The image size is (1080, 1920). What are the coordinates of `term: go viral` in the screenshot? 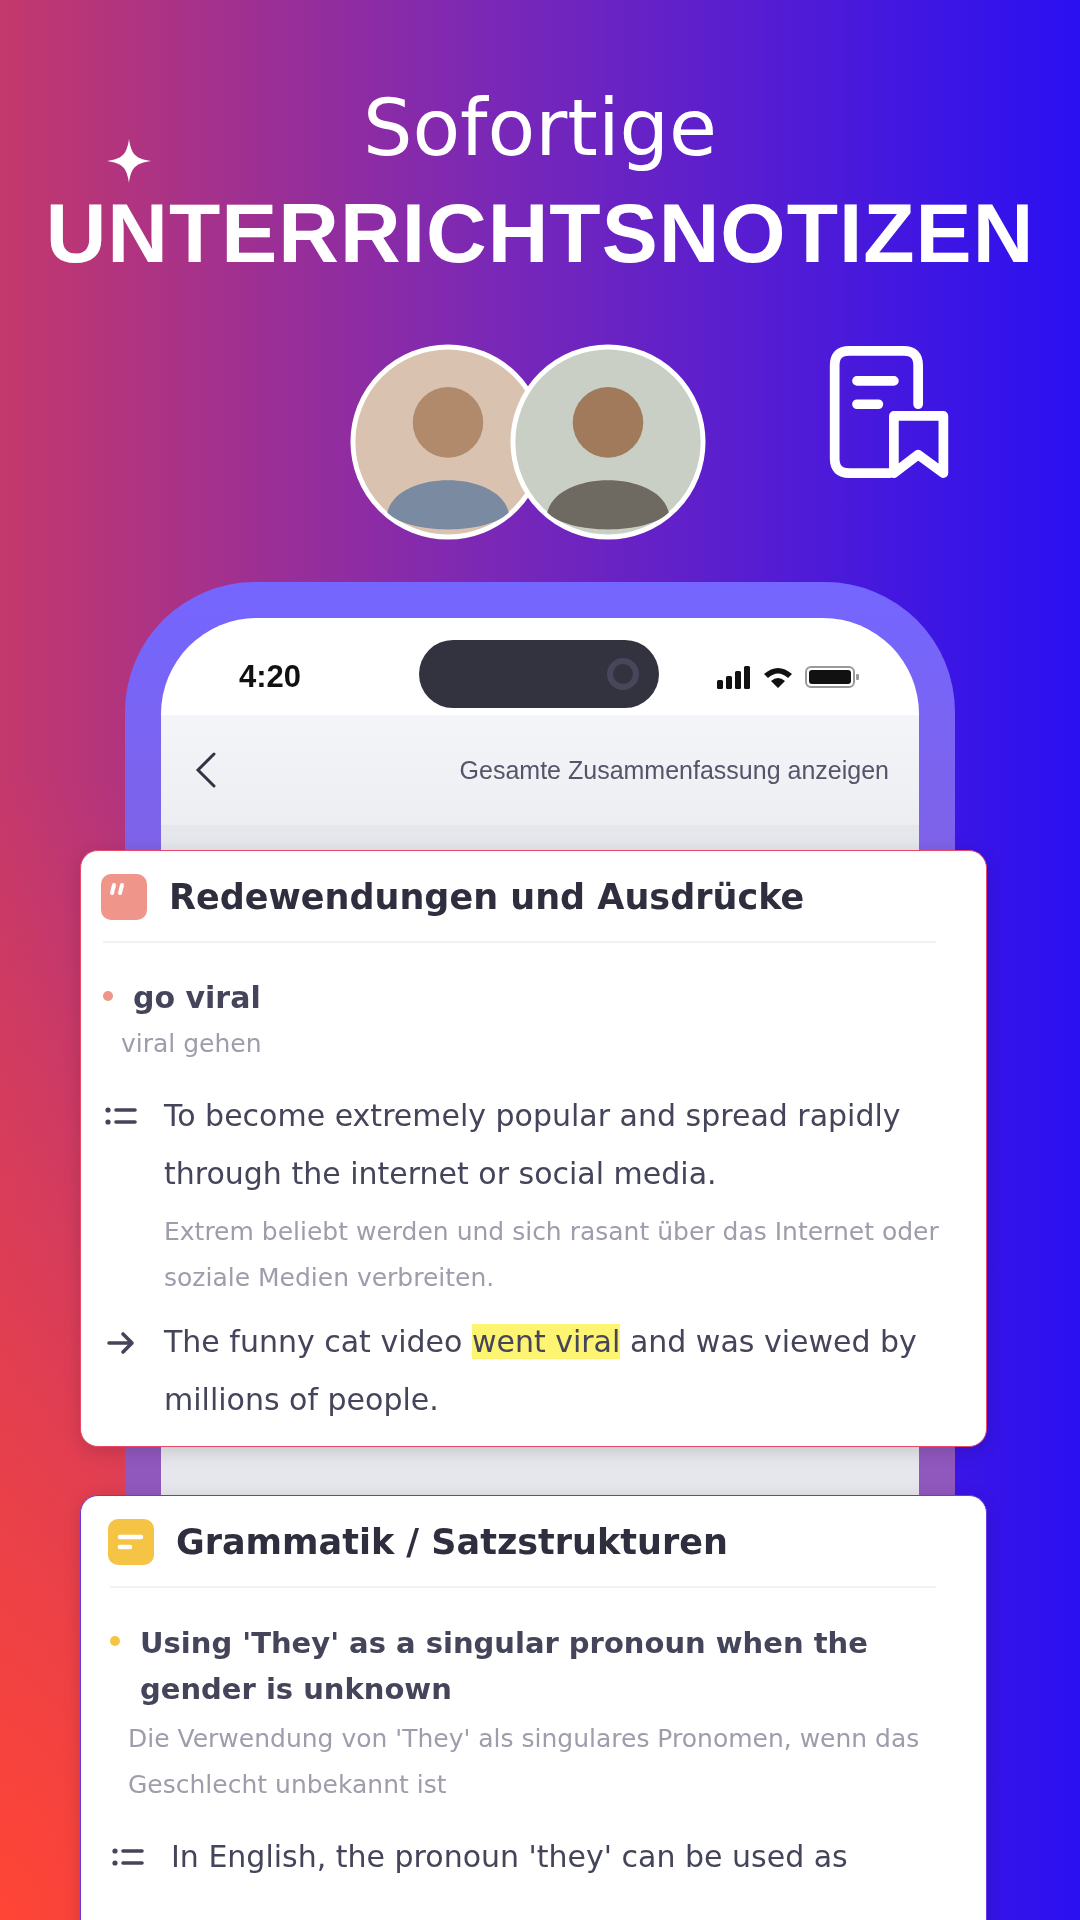 It's located at (197, 998).